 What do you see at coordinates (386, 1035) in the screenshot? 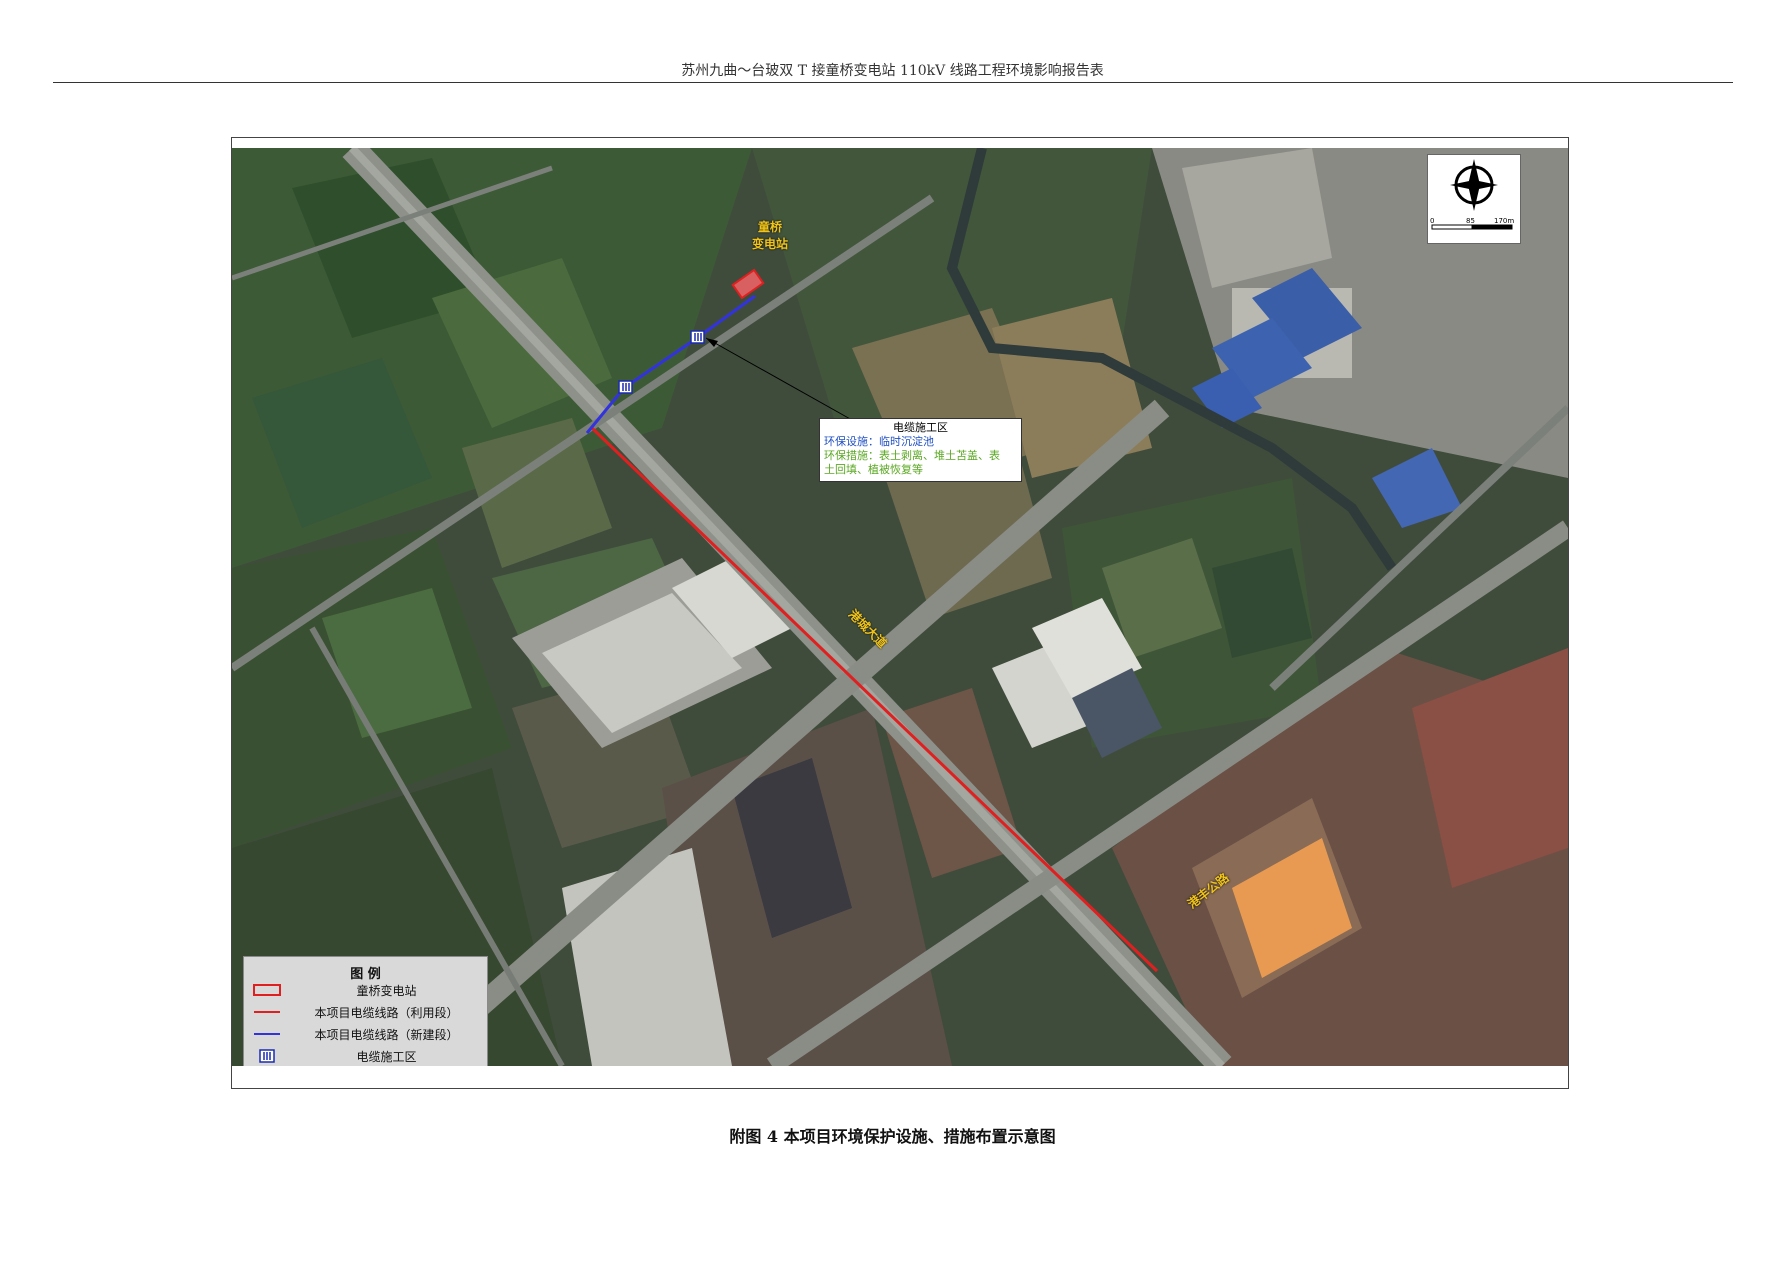
I see `legend-label: 本项目电缆线路（新建段）` at bounding box center [386, 1035].